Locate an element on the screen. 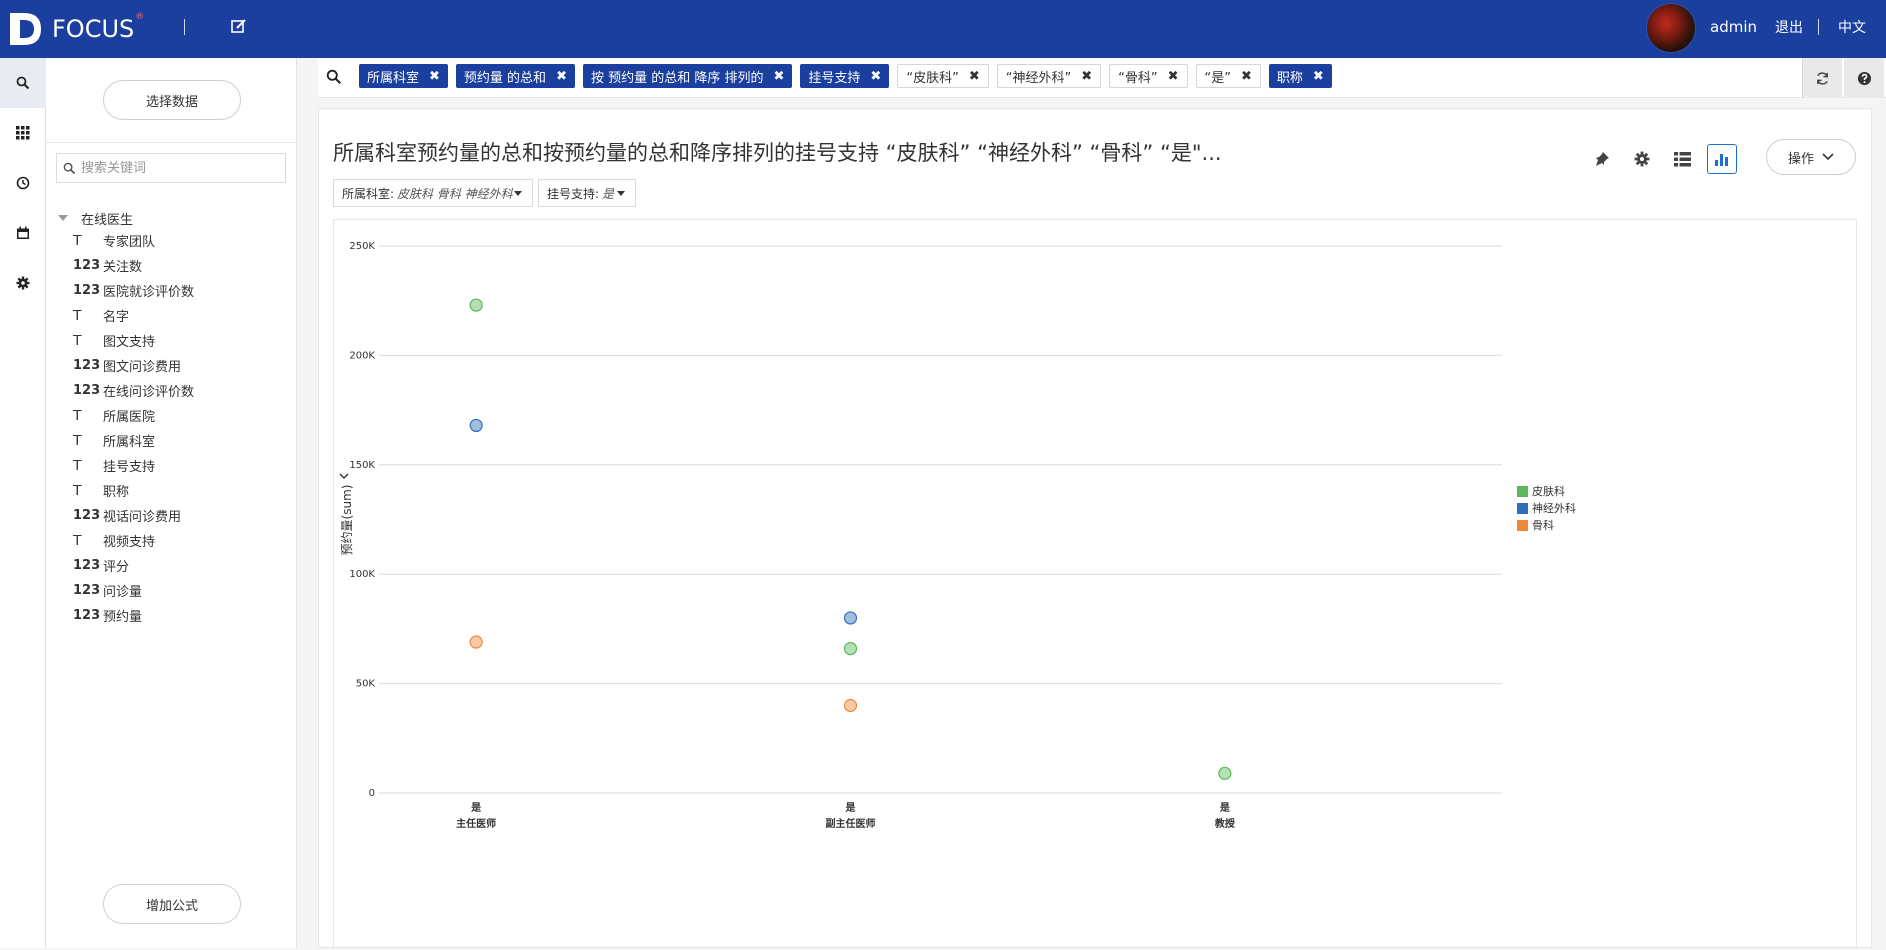  query-chip: 所属科室 ✖ is located at coordinates (403, 76).